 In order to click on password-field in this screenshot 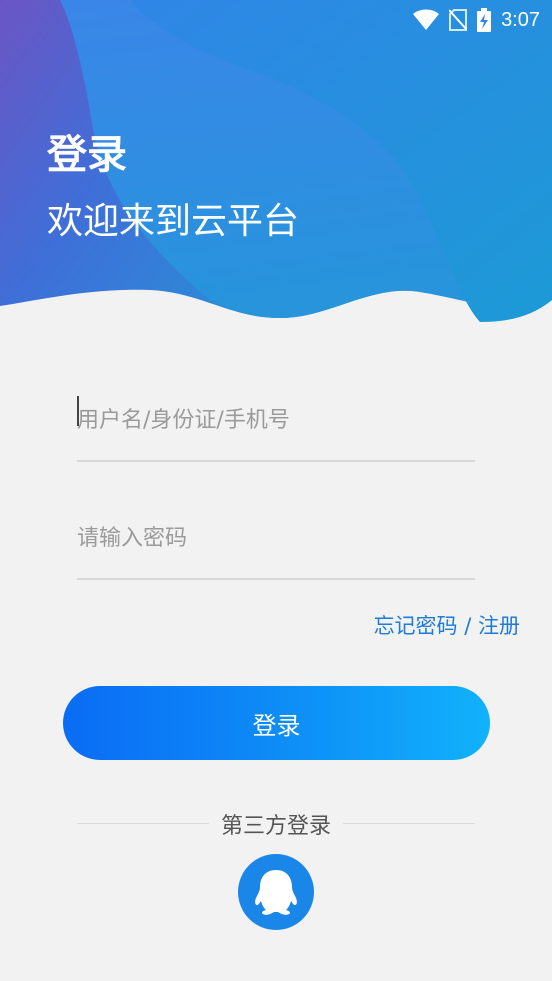, I will do `click(276, 539)`.